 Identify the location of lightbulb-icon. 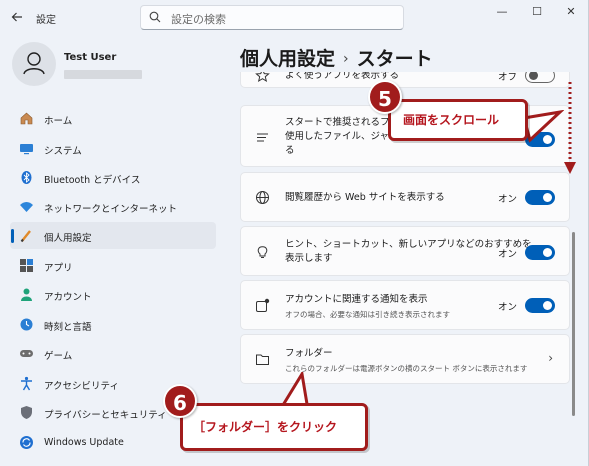
(262, 252).